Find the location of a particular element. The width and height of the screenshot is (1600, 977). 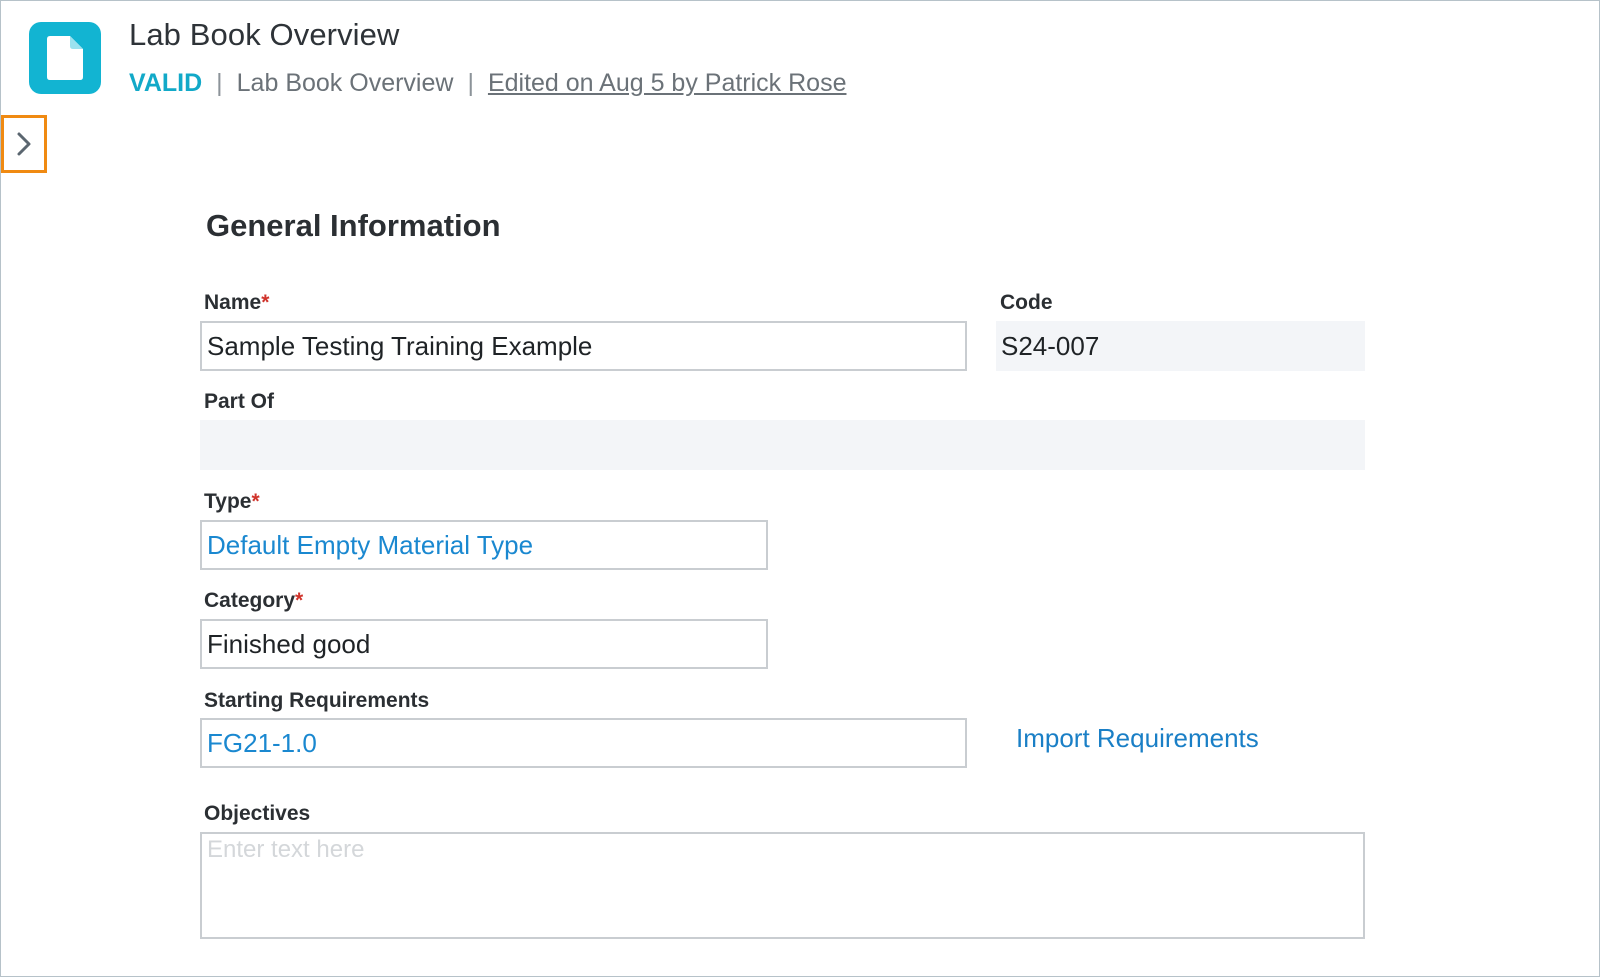

edited-history-link: Edited on Aug 5 by Patrick Rose is located at coordinates (667, 83).